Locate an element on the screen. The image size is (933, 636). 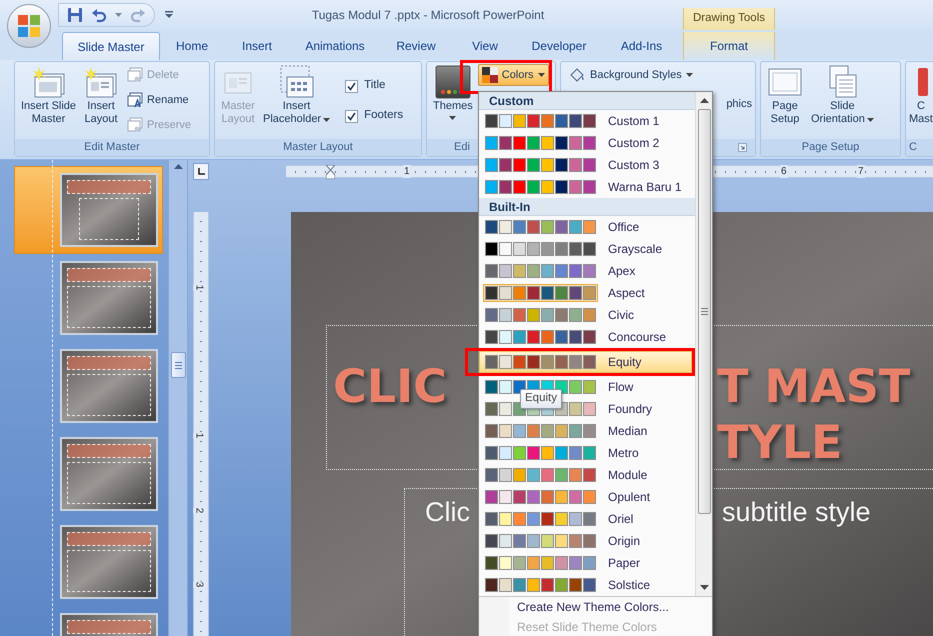
ribbon-tab: Developer is located at coordinates (559, 46).